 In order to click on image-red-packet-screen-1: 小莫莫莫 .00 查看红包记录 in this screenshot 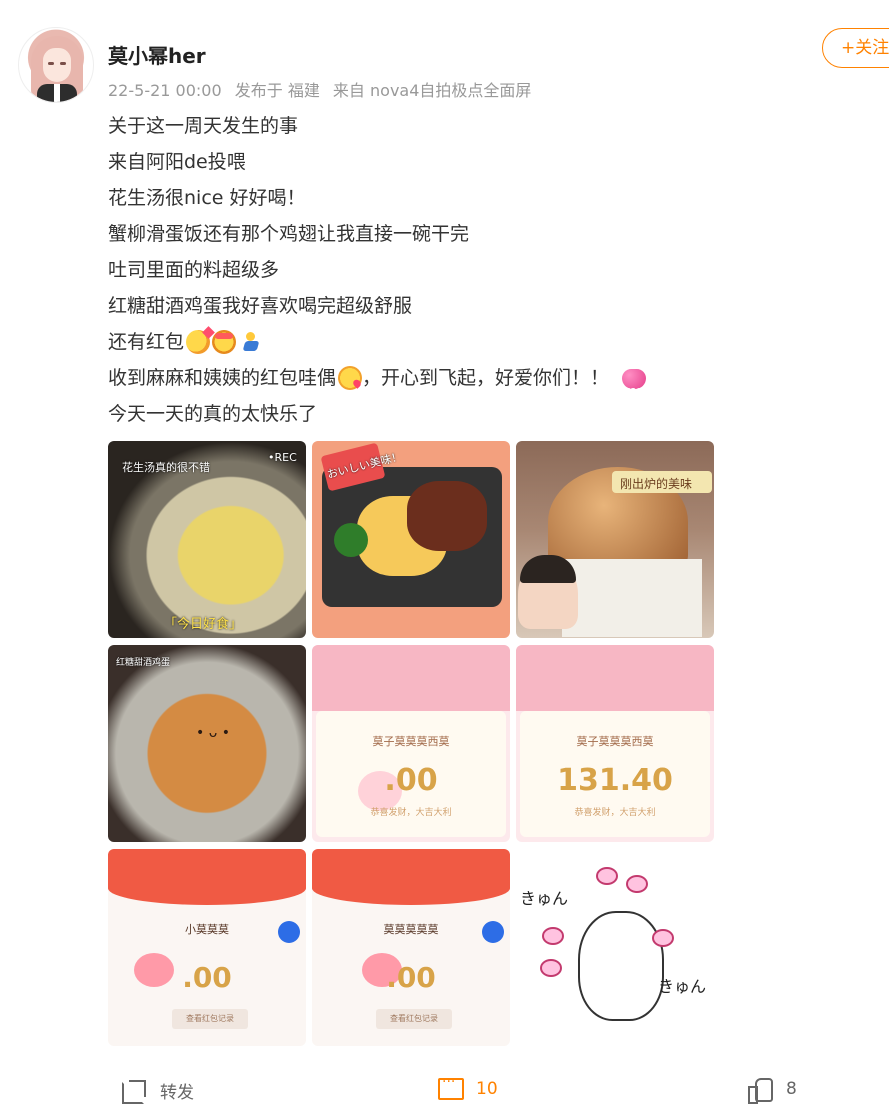, I will do `click(207, 947)`.